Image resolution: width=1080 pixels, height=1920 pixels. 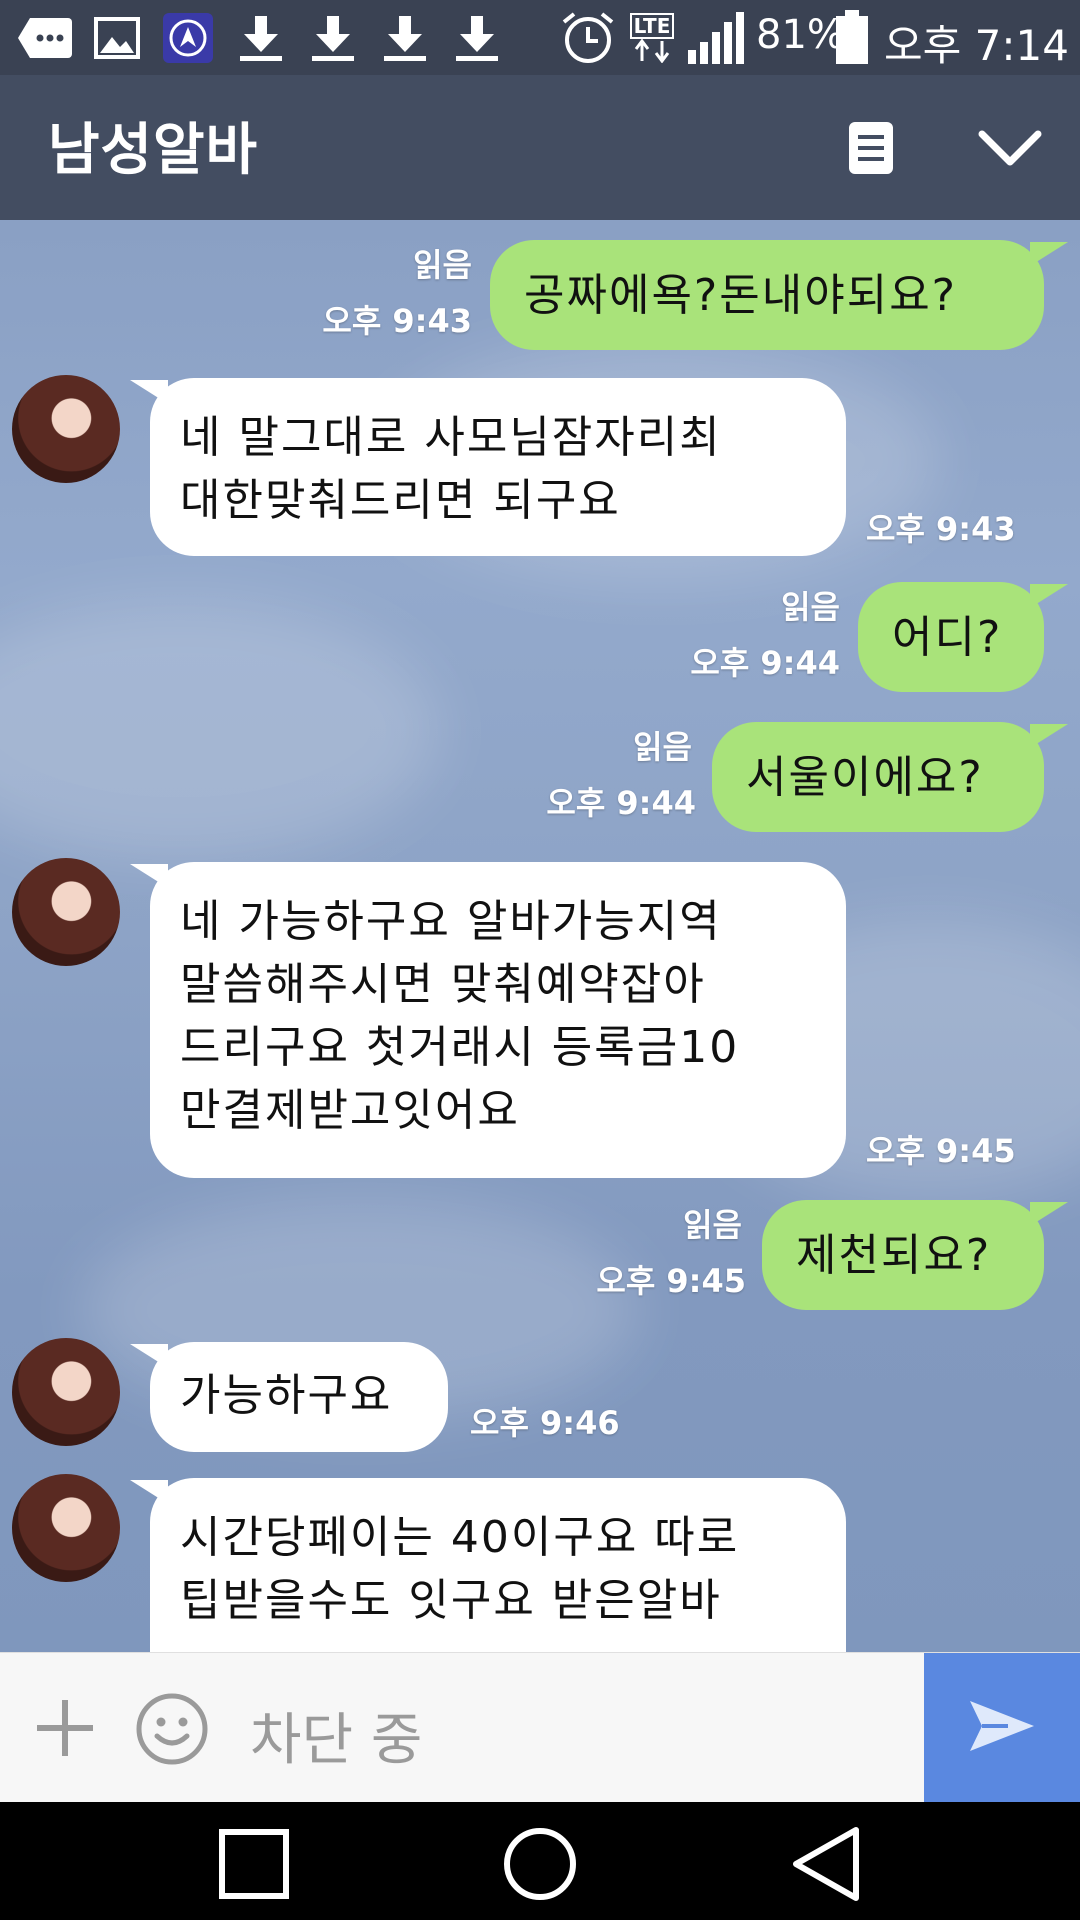 I want to click on background-cloud, so click(x=220, y=730).